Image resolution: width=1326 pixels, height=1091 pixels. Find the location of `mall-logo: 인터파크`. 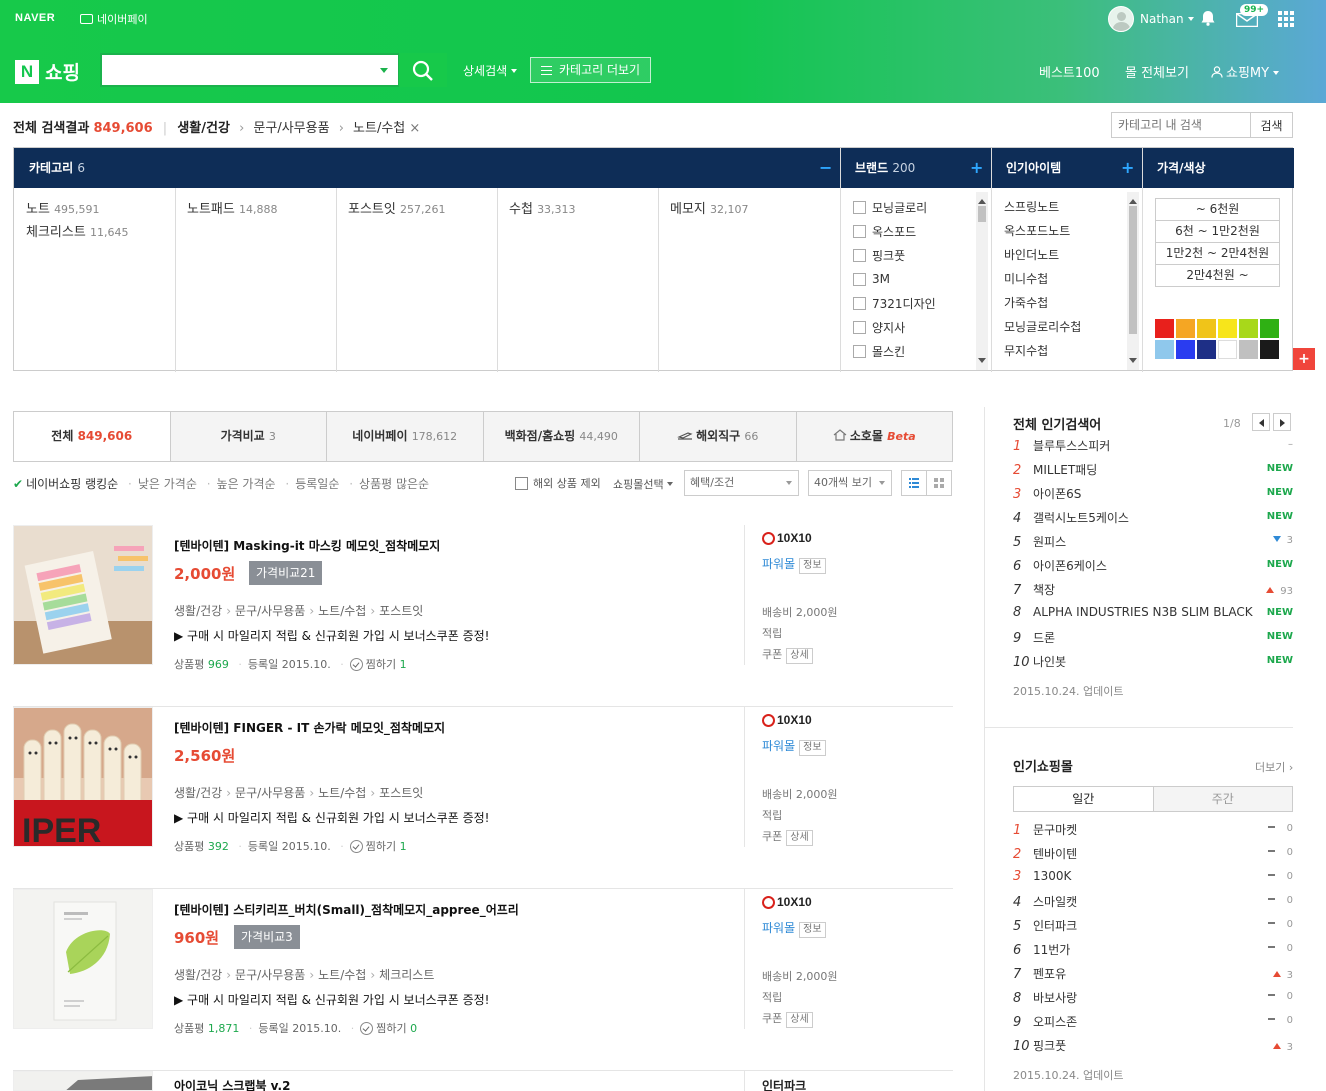

mall-logo: 인터파크 is located at coordinates (784, 1084).